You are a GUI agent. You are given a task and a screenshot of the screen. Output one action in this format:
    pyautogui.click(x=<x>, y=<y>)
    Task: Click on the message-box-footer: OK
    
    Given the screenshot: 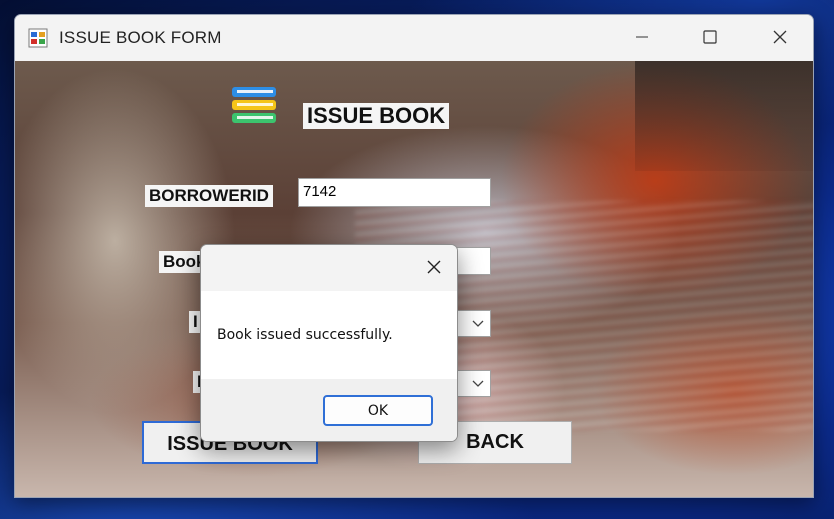 What is the action you would take?
    pyautogui.click(x=329, y=410)
    